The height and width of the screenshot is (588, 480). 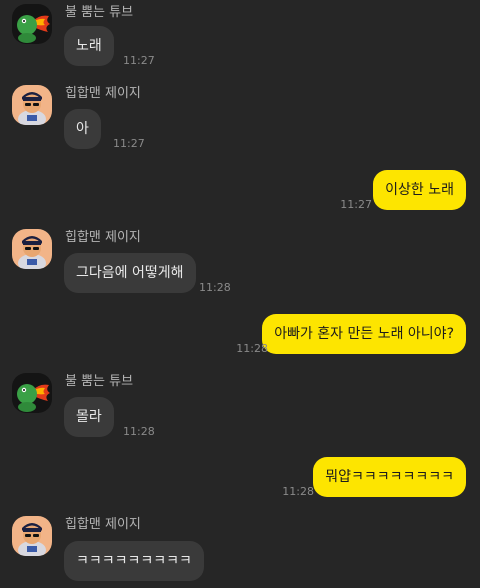 I want to click on message-bubble: ㅋㅋㅋㅋㅋㅋㅋㅋㅋ, so click(x=134, y=561).